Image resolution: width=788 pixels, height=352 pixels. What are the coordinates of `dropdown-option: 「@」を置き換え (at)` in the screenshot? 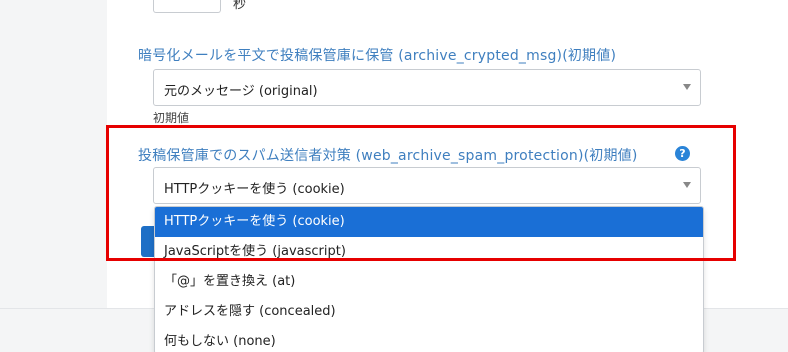 It's located at (429, 282).